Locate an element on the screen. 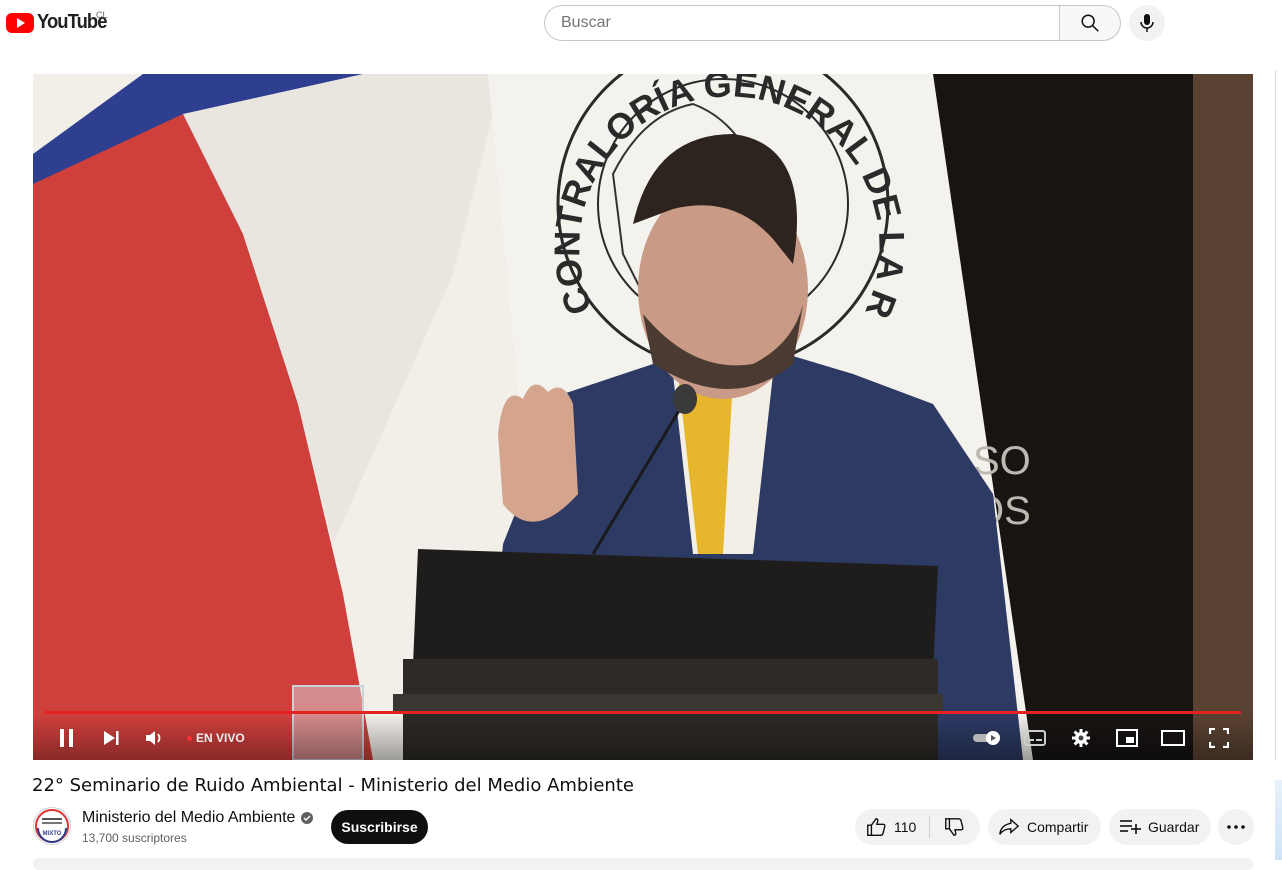 The height and width of the screenshot is (870, 1282). channel-avatar: MIXTO is located at coordinates (52, 826).